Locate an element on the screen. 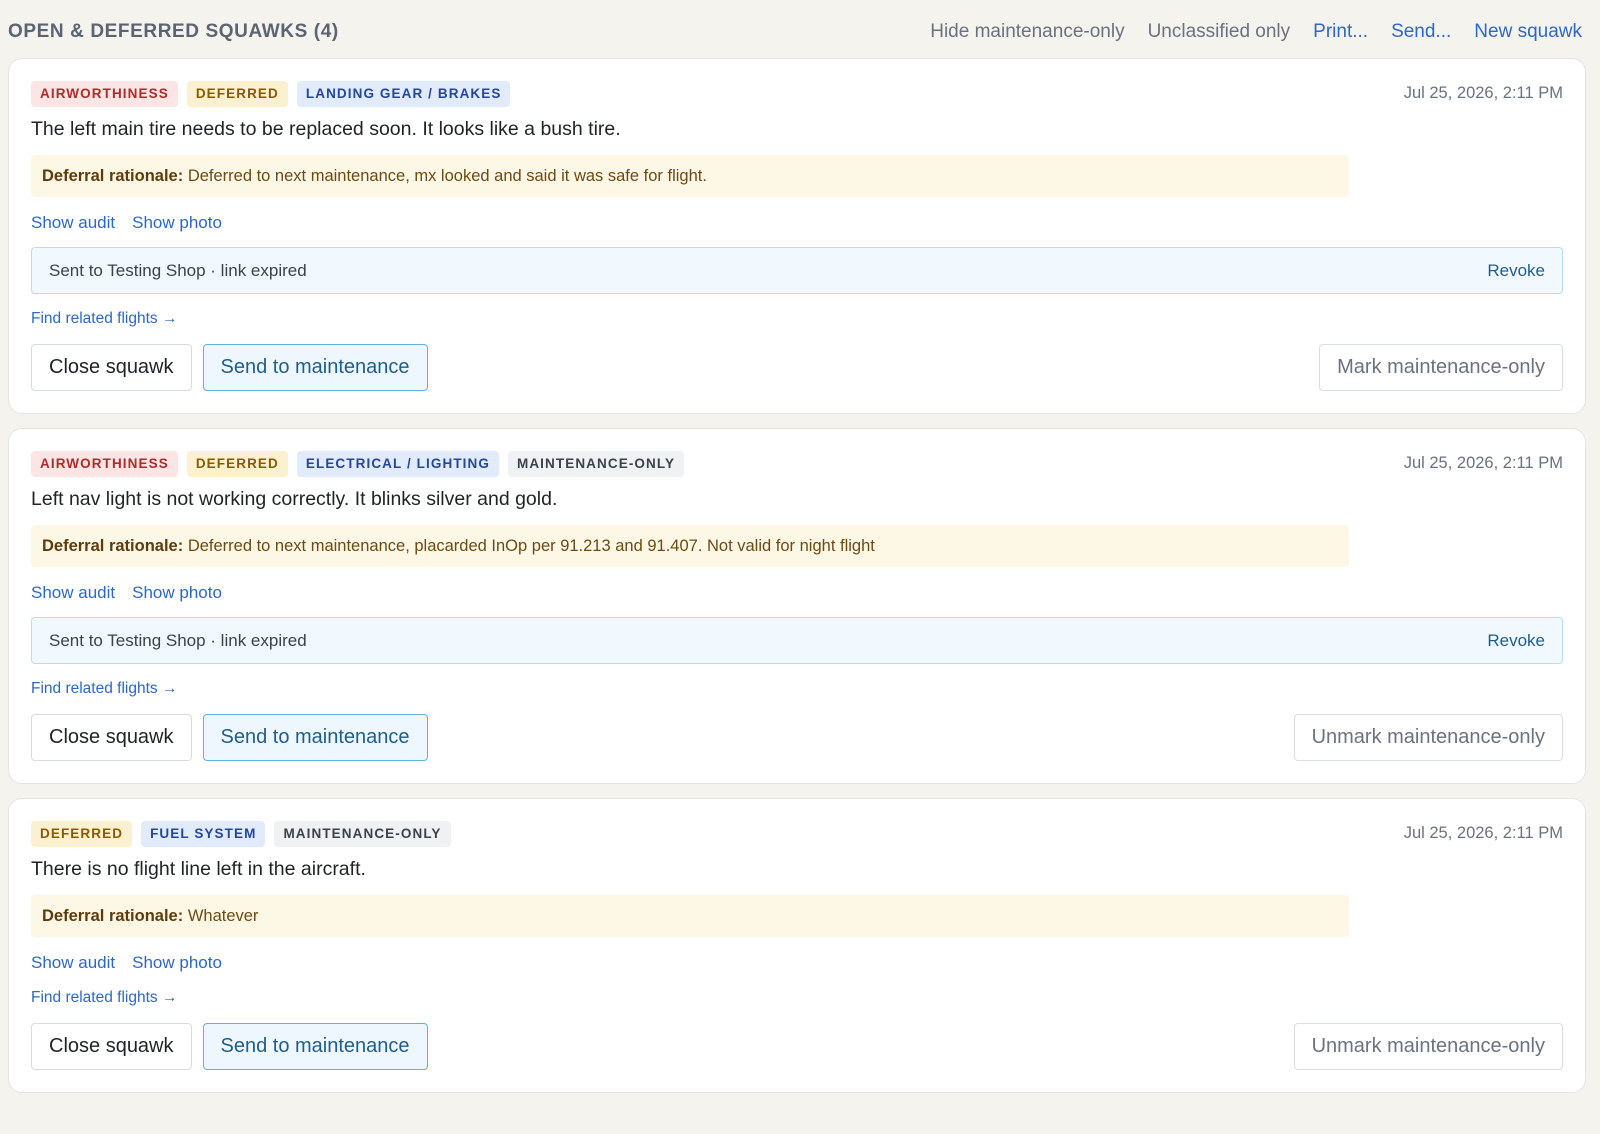  rationale-text: Whatever is located at coordinates (223, 916).